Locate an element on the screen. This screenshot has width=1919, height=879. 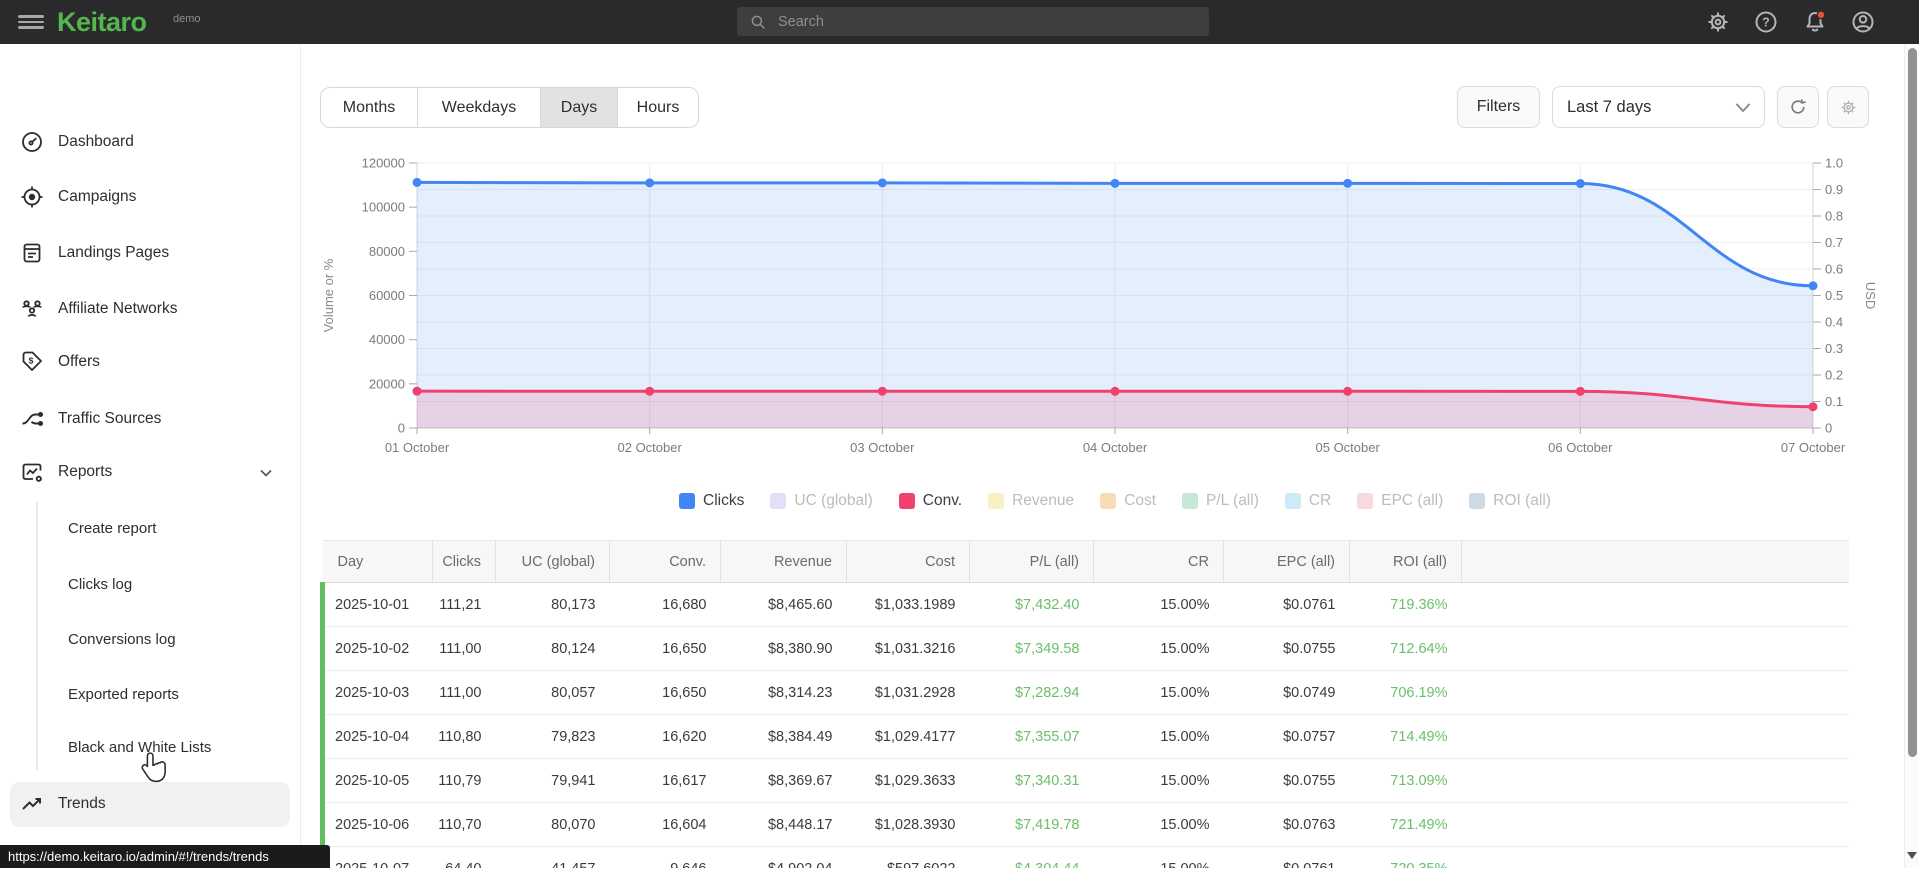
sidebar-item-campaigns: Campaigns is located at coordinates (150, 197).